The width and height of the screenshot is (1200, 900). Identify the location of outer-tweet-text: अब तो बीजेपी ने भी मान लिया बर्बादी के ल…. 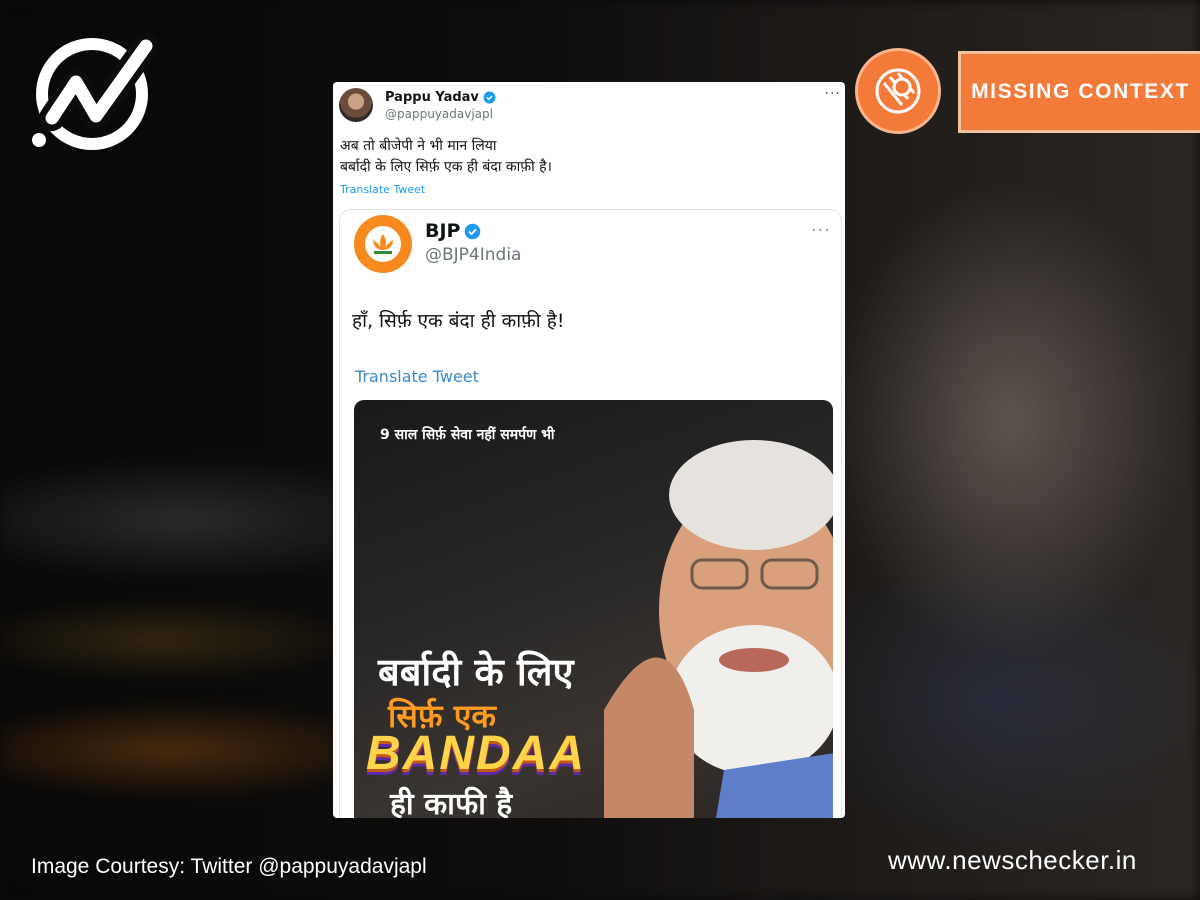
(446, 157).